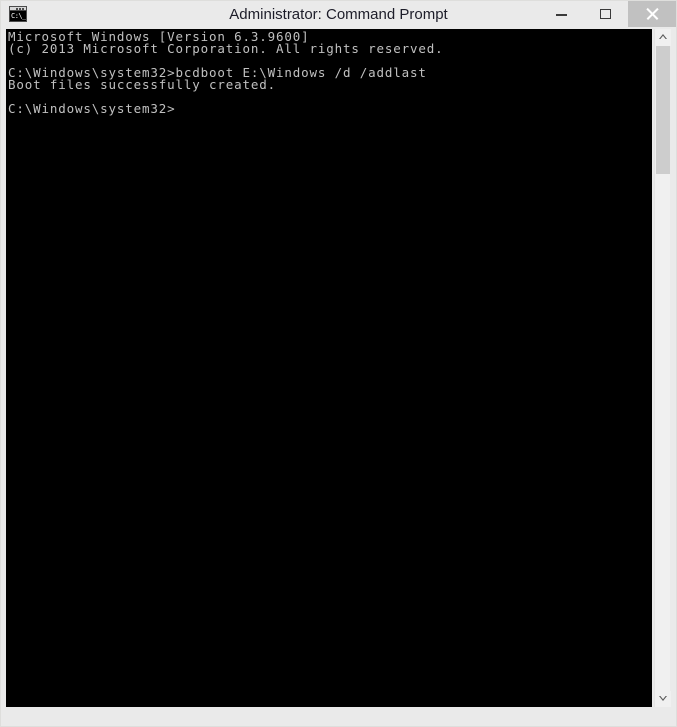 This screenshot has height=727, width=677. I want to click on minimize-icon, so click(561, 15).